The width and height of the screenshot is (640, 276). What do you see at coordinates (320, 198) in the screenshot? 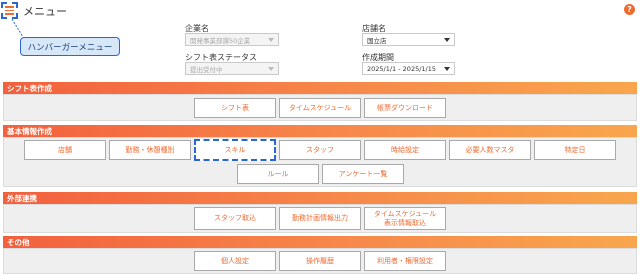
I see `section-header-external: 外部連携` at bounding box center [320, 198].